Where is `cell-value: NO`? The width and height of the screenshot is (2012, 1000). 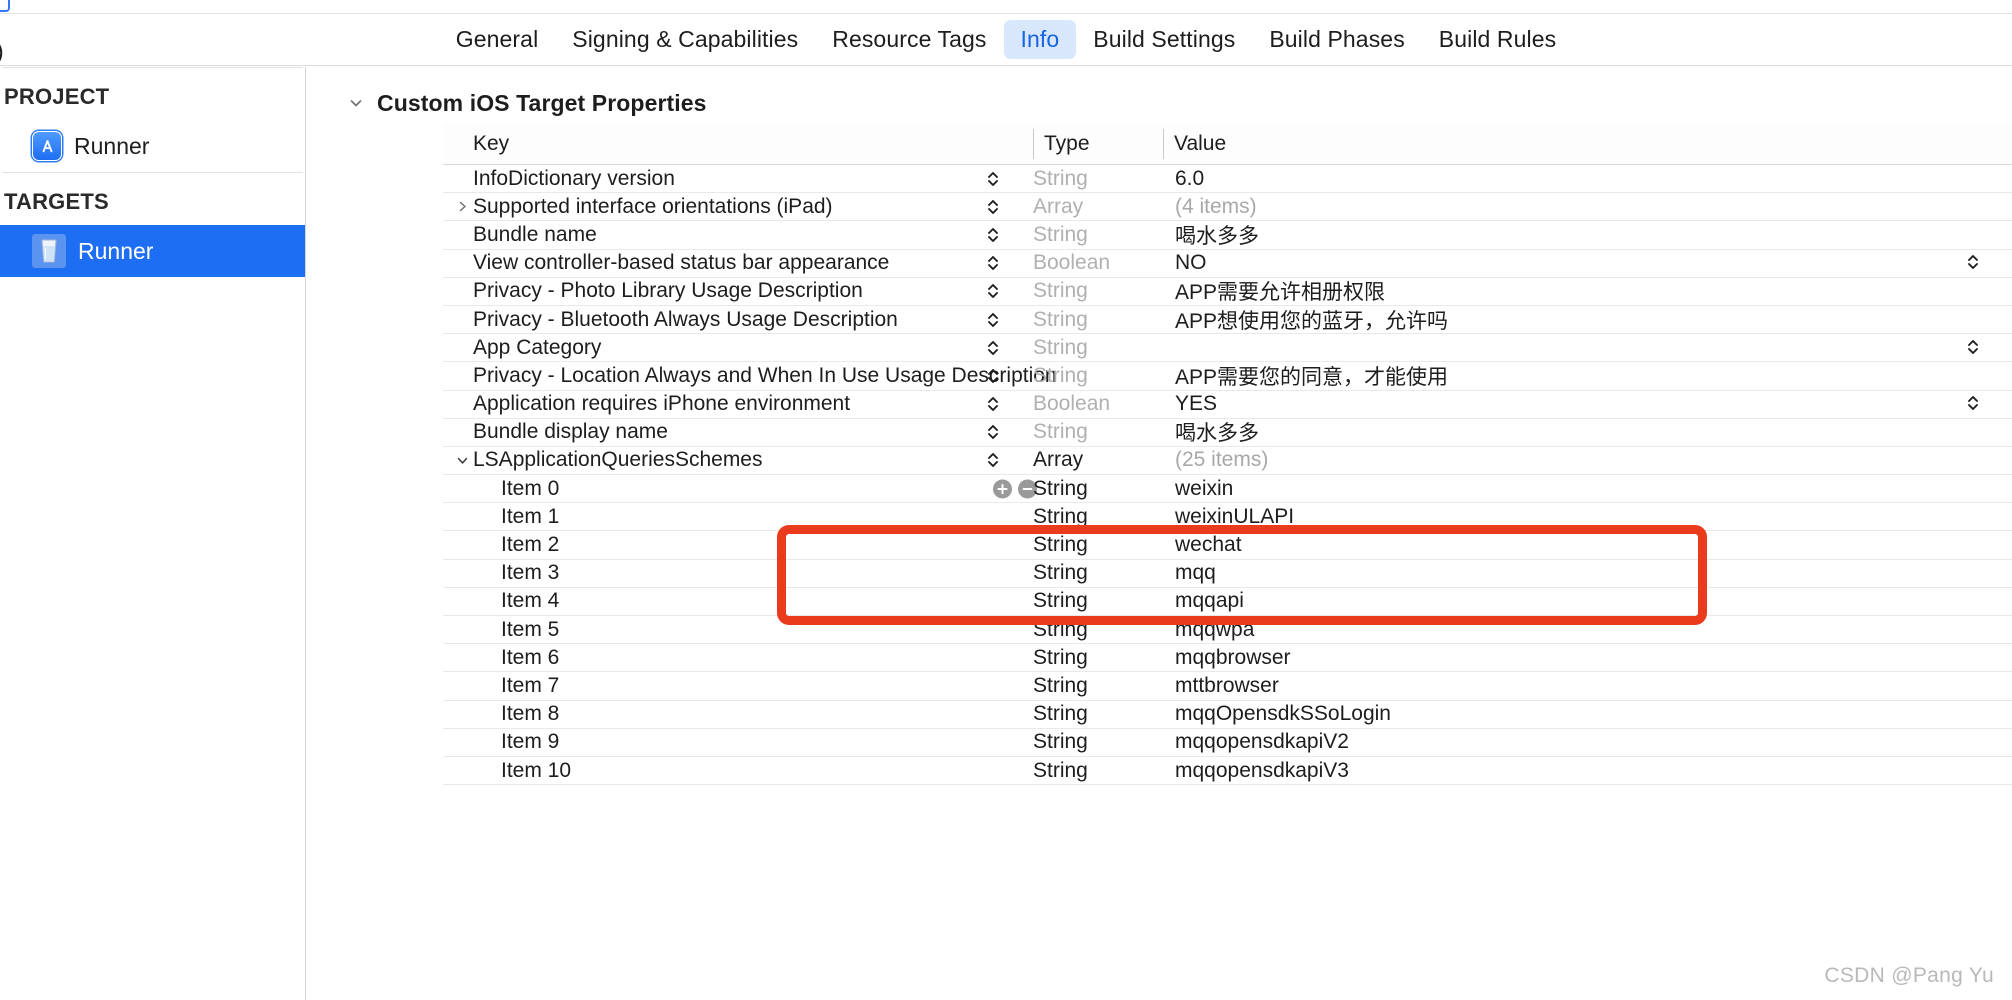 cell-value: NO is located at coordinates (1587, 263).